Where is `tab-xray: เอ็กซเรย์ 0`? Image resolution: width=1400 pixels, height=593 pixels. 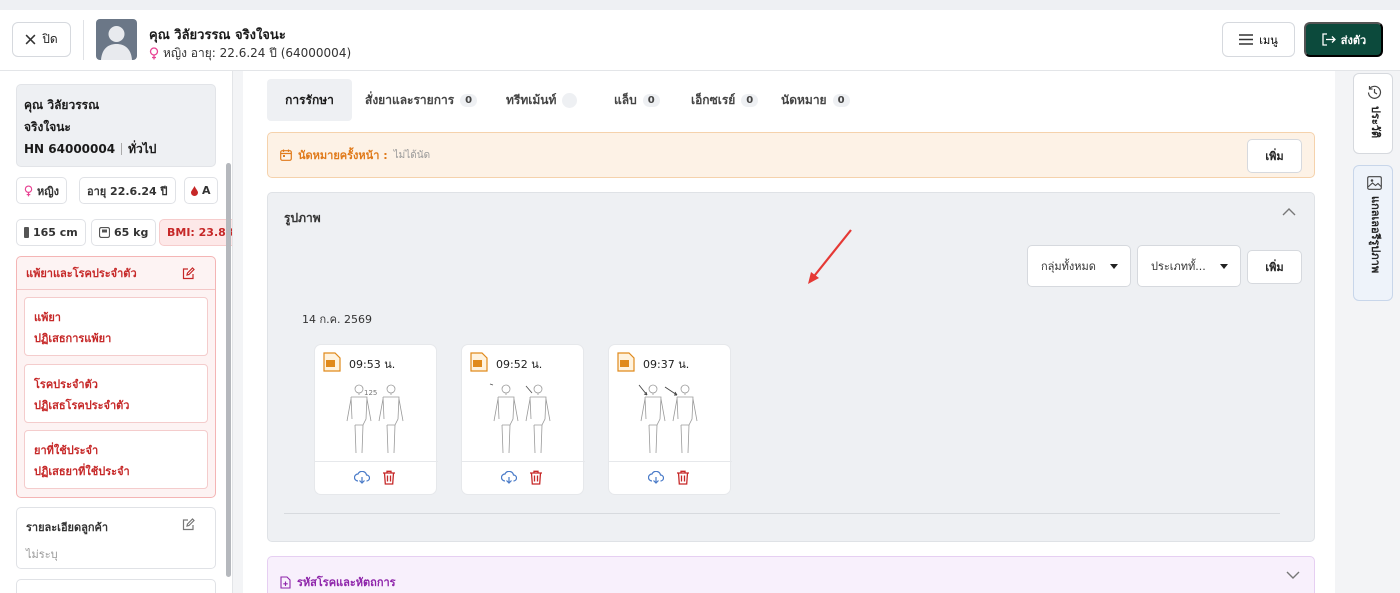 tab-xray: เอ็กซเรย์ 0 is located at coordinates (727, 100).